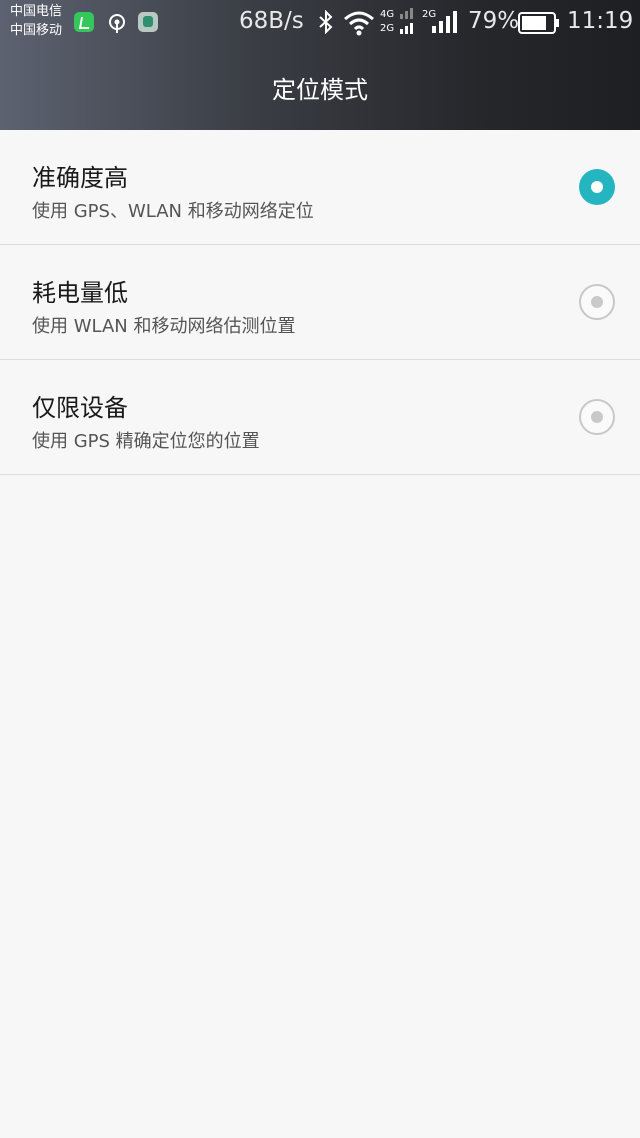 This screenshot has height=1138, width=640. Describe the element at coordinates (597, 187) in the screenshot. I see `radio-button-selected` at that location.